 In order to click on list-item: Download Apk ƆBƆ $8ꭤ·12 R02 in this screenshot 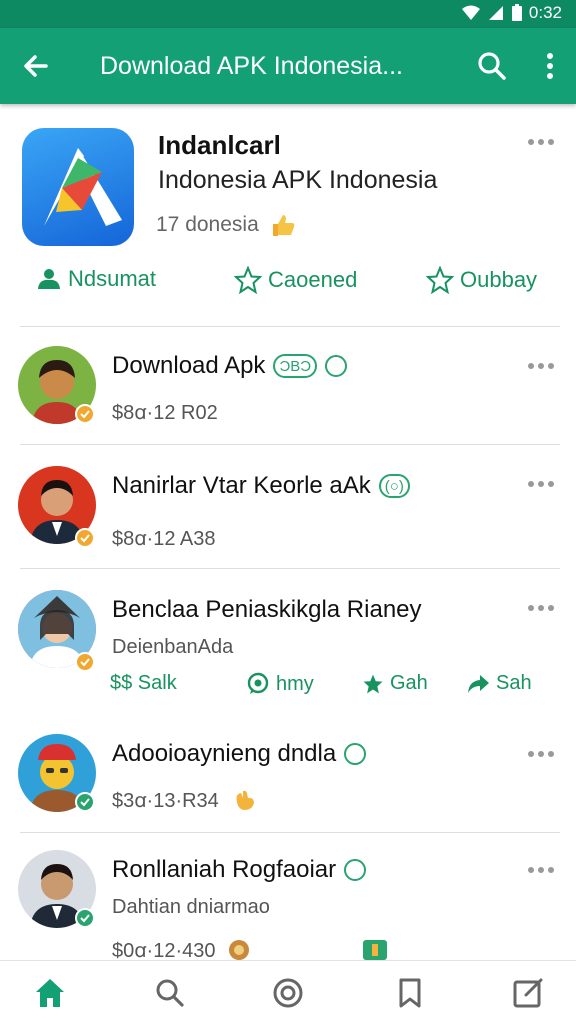, I will do `click(288, 385)`.